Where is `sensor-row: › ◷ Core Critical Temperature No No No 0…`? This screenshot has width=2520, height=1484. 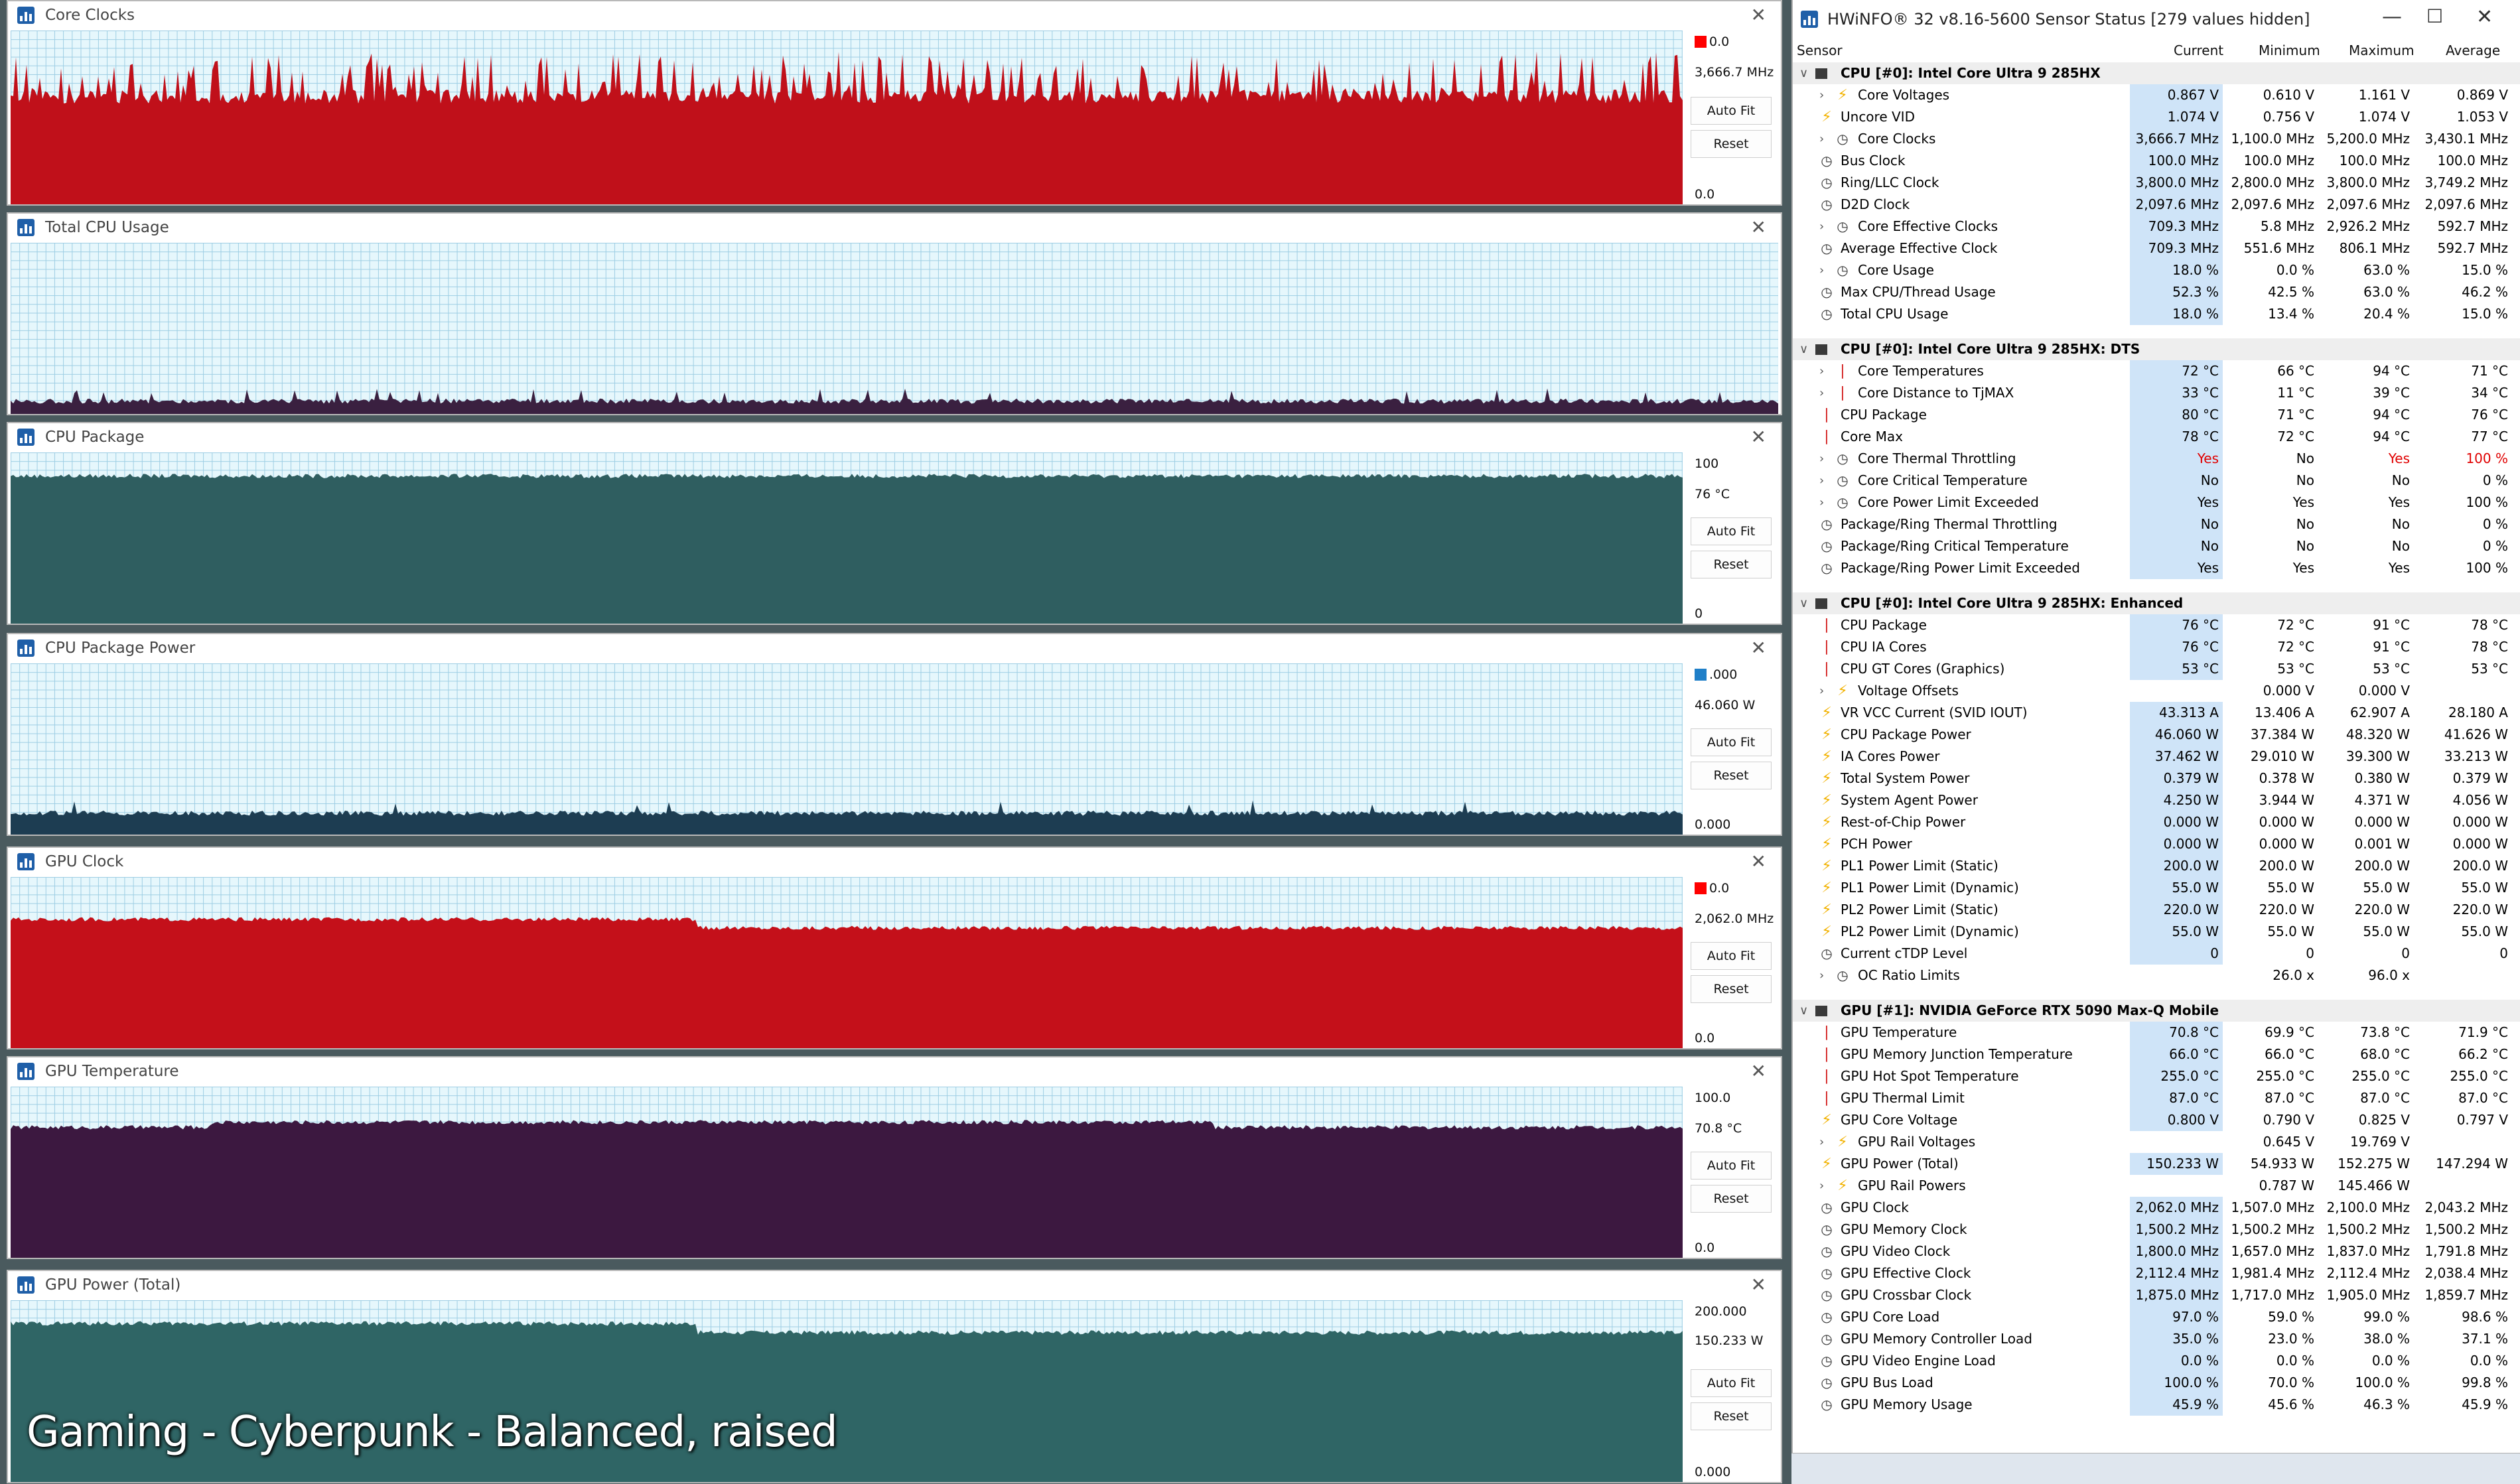 sensor-row: › ◷ Core Critical Temperature No No No 0… is located at coordinates (2156, 481).